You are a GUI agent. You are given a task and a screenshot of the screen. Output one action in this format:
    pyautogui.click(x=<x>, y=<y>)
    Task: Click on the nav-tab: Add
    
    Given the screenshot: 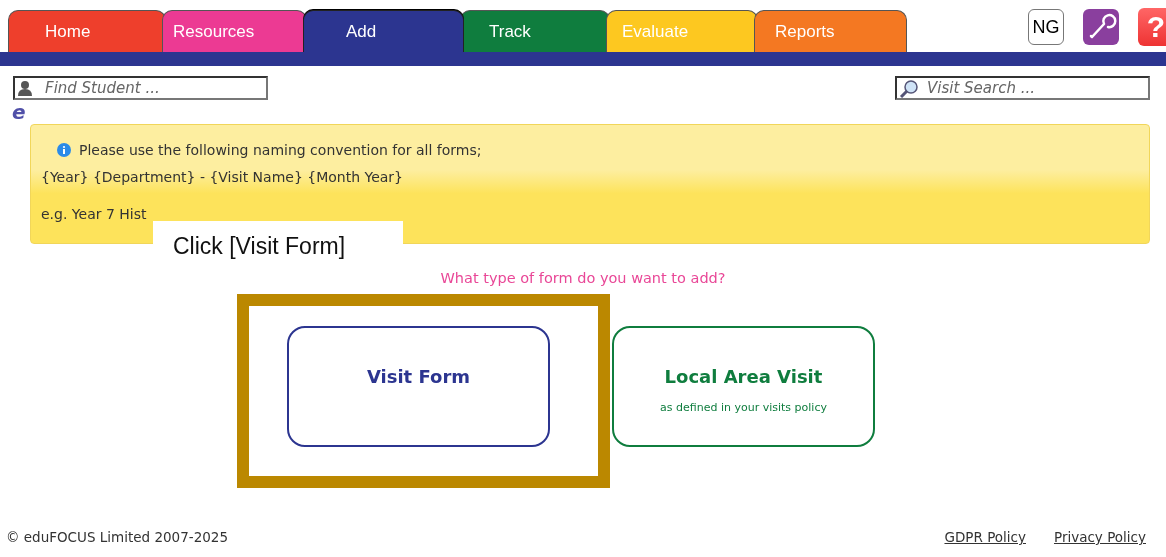 What is the action you would take?
    pyautogui.click(x=383, y=31)
    